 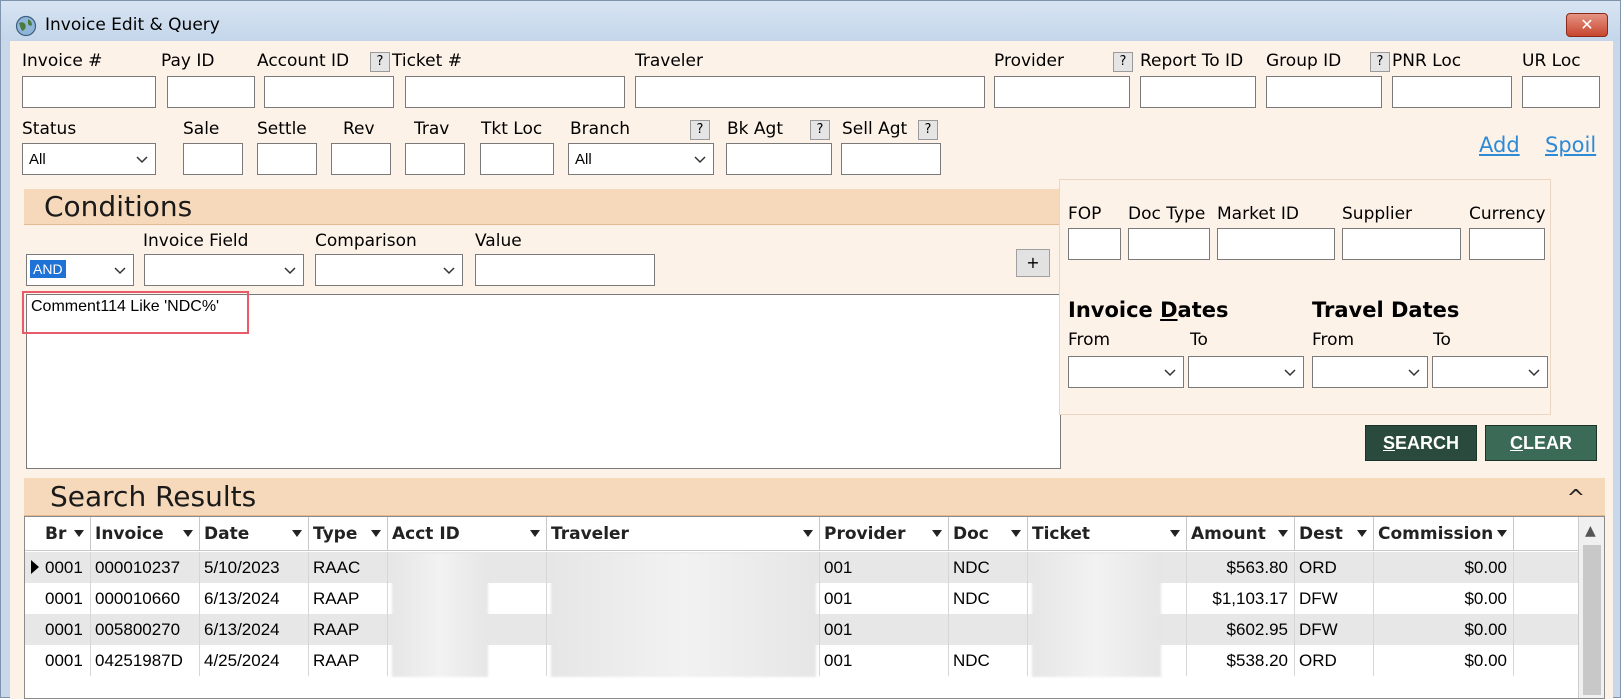 I want to click on bk-agt-label: Bk Agt, so click(x=755, y=129).